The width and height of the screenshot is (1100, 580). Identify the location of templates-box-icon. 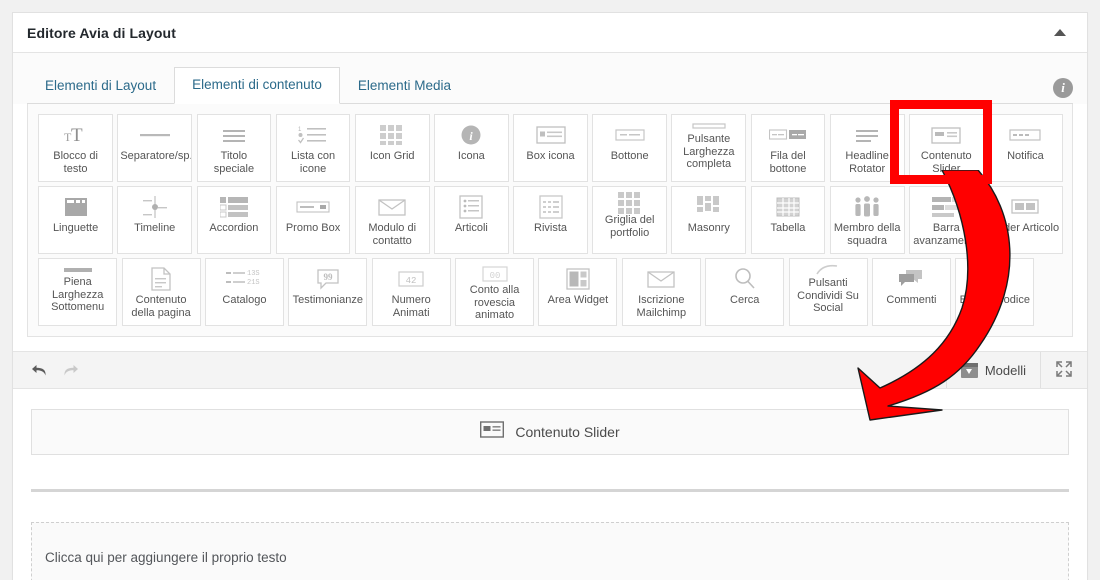
(969, 370).